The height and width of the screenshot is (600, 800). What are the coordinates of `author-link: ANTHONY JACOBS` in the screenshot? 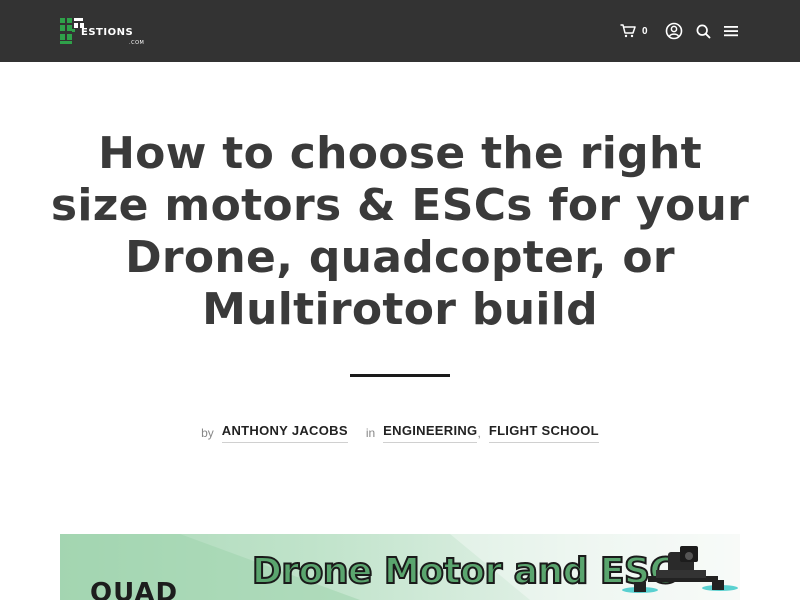 It's located at (284, 433).